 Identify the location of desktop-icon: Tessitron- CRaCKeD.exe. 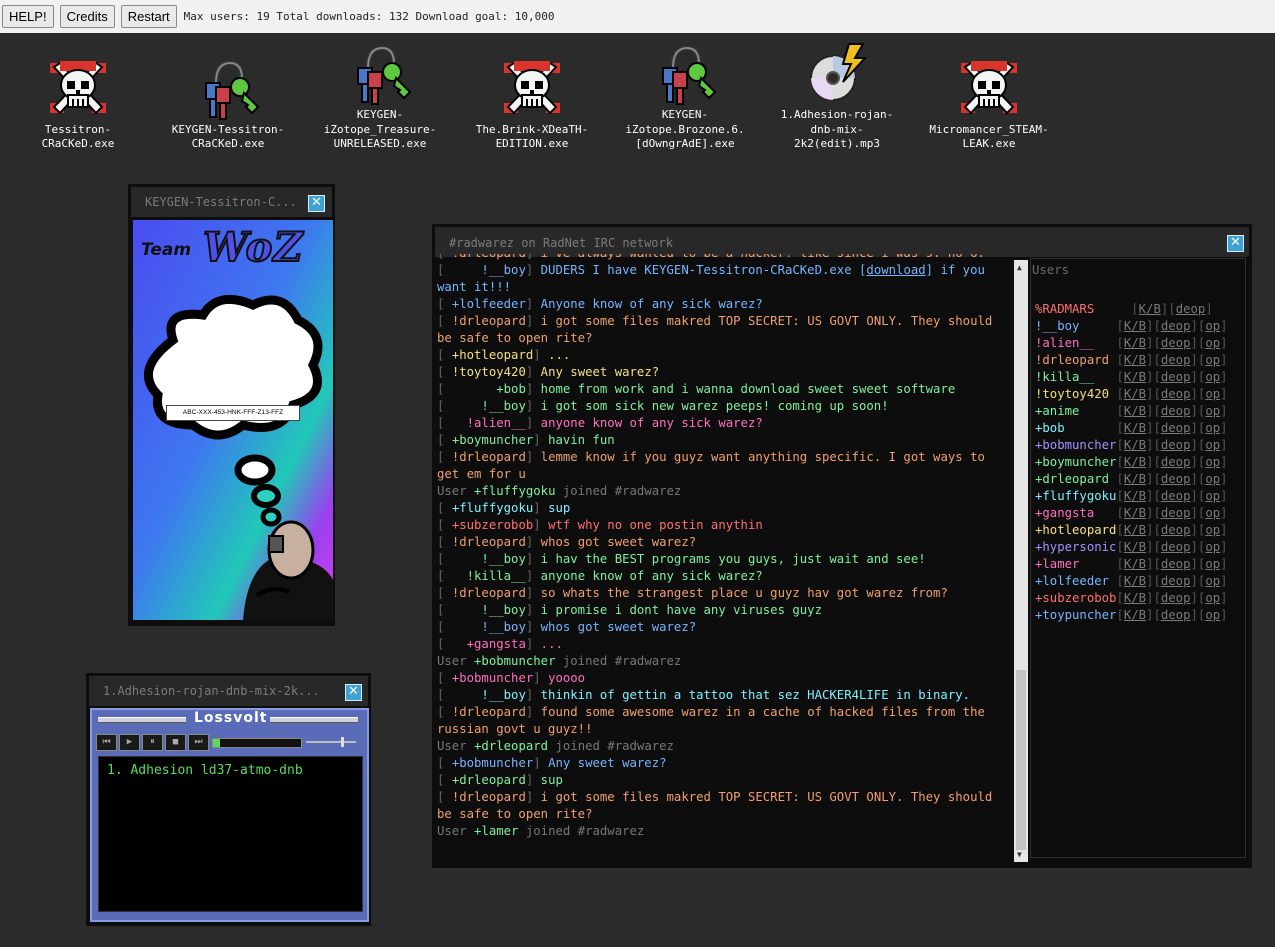
(78, 104).